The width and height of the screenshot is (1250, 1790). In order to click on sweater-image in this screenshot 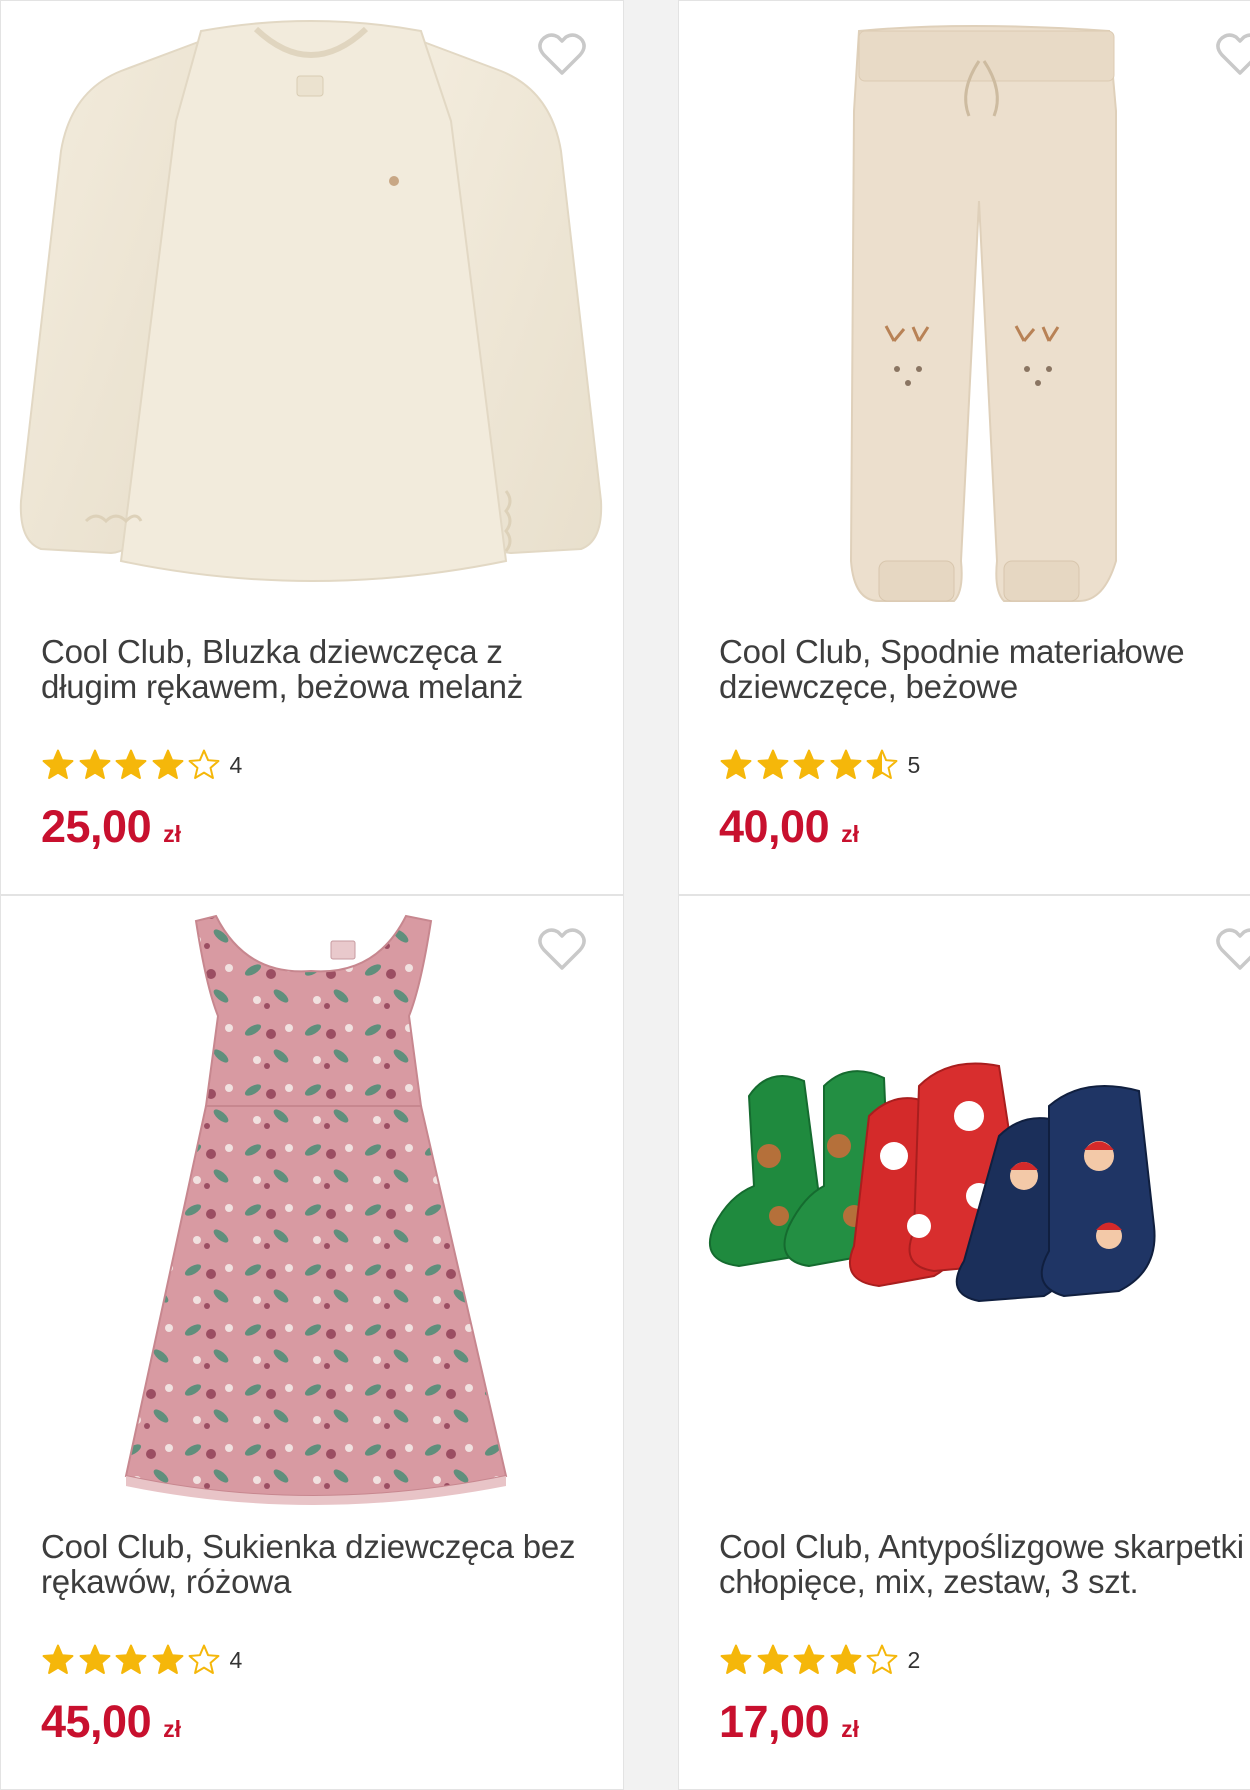, I will do `click(311, 301)`.